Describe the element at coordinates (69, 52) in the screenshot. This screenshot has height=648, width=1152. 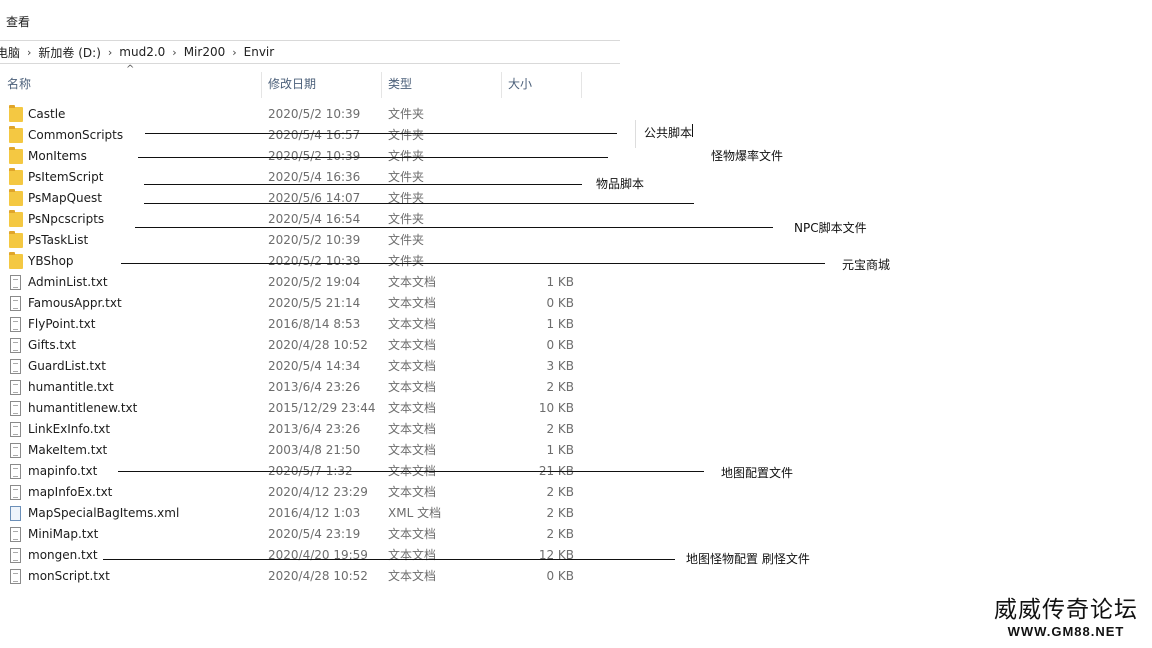
I see `breadcrumb-drive: 新加卷 (D:)` at that location.